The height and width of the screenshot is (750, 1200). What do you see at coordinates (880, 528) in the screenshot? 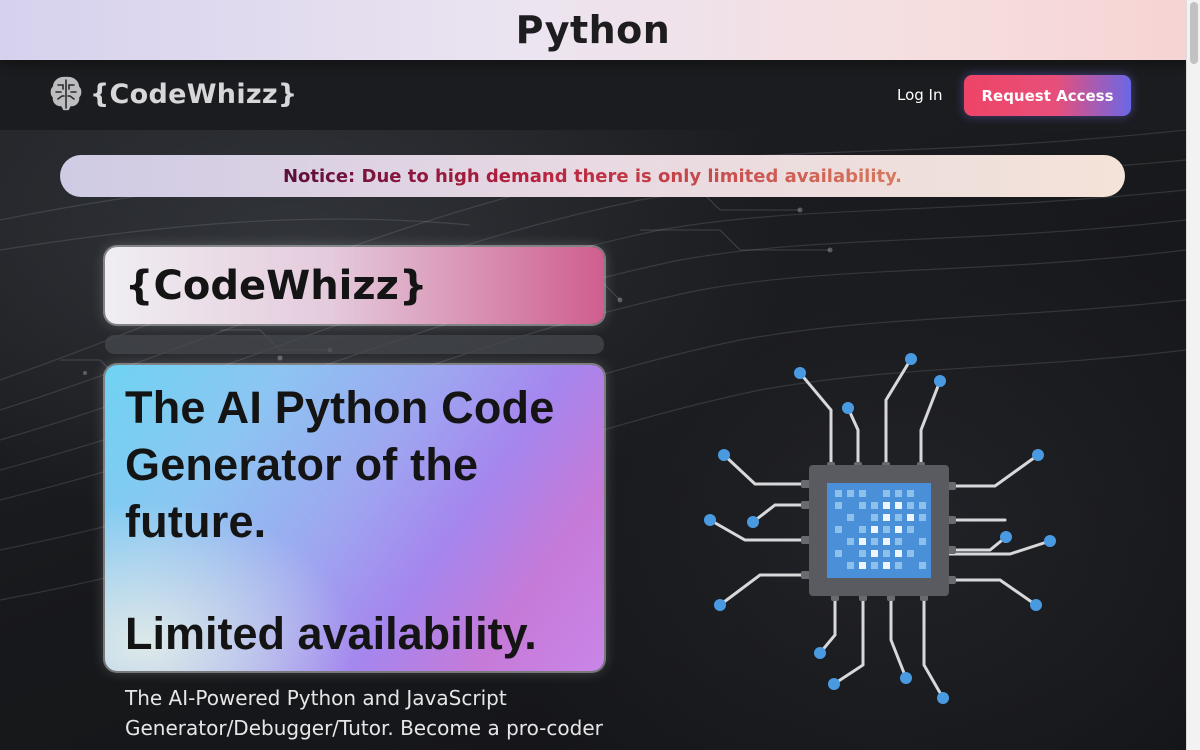
I see `cpu-chip-icon` at bounding box center [880, 528].